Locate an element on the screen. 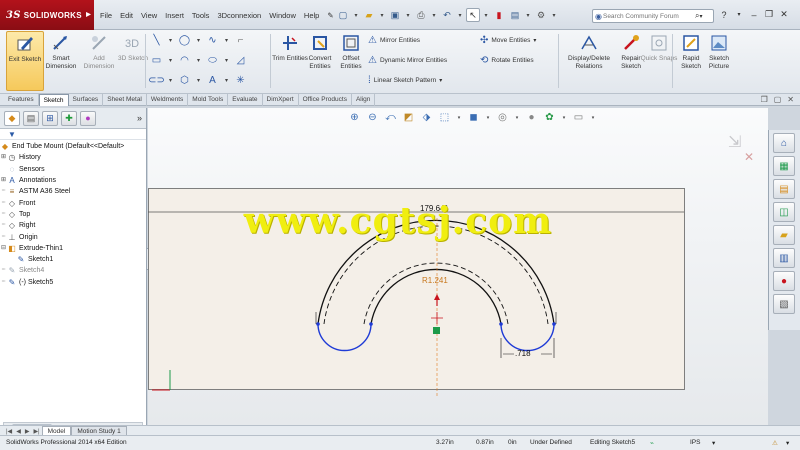 The width and height of the screenshot is (800, 450). file-properties-icon: ▤ is located at coordinates (515, 15).